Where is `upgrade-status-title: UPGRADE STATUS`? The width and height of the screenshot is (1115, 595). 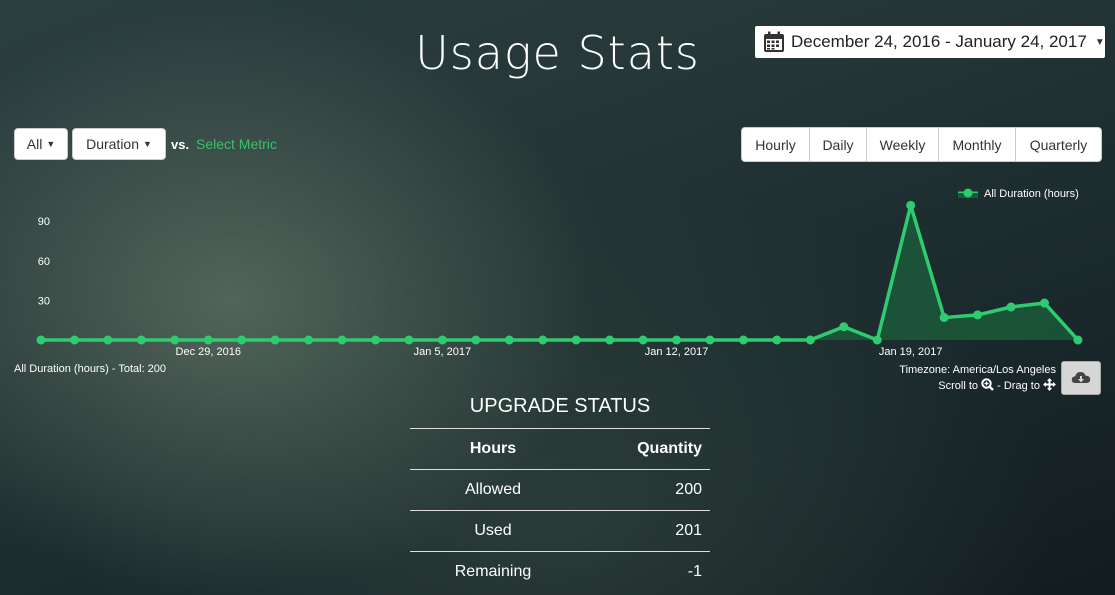
upgrade-status-title: UPGRADE STATUS is located at coordinates (560, 406).